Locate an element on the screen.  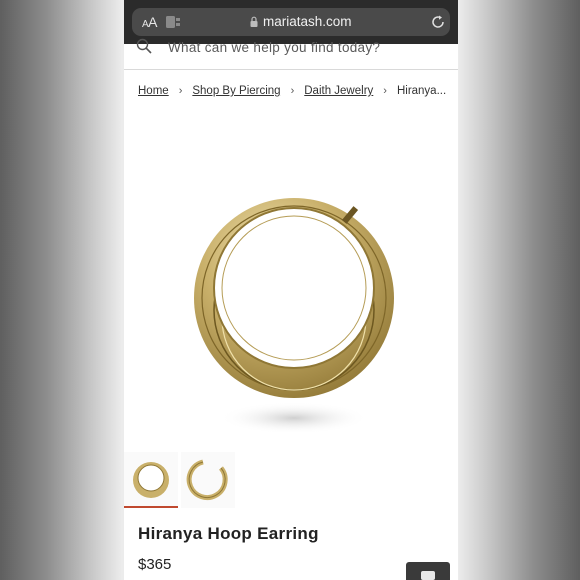
chat-button is located at coordinates (428, 571).